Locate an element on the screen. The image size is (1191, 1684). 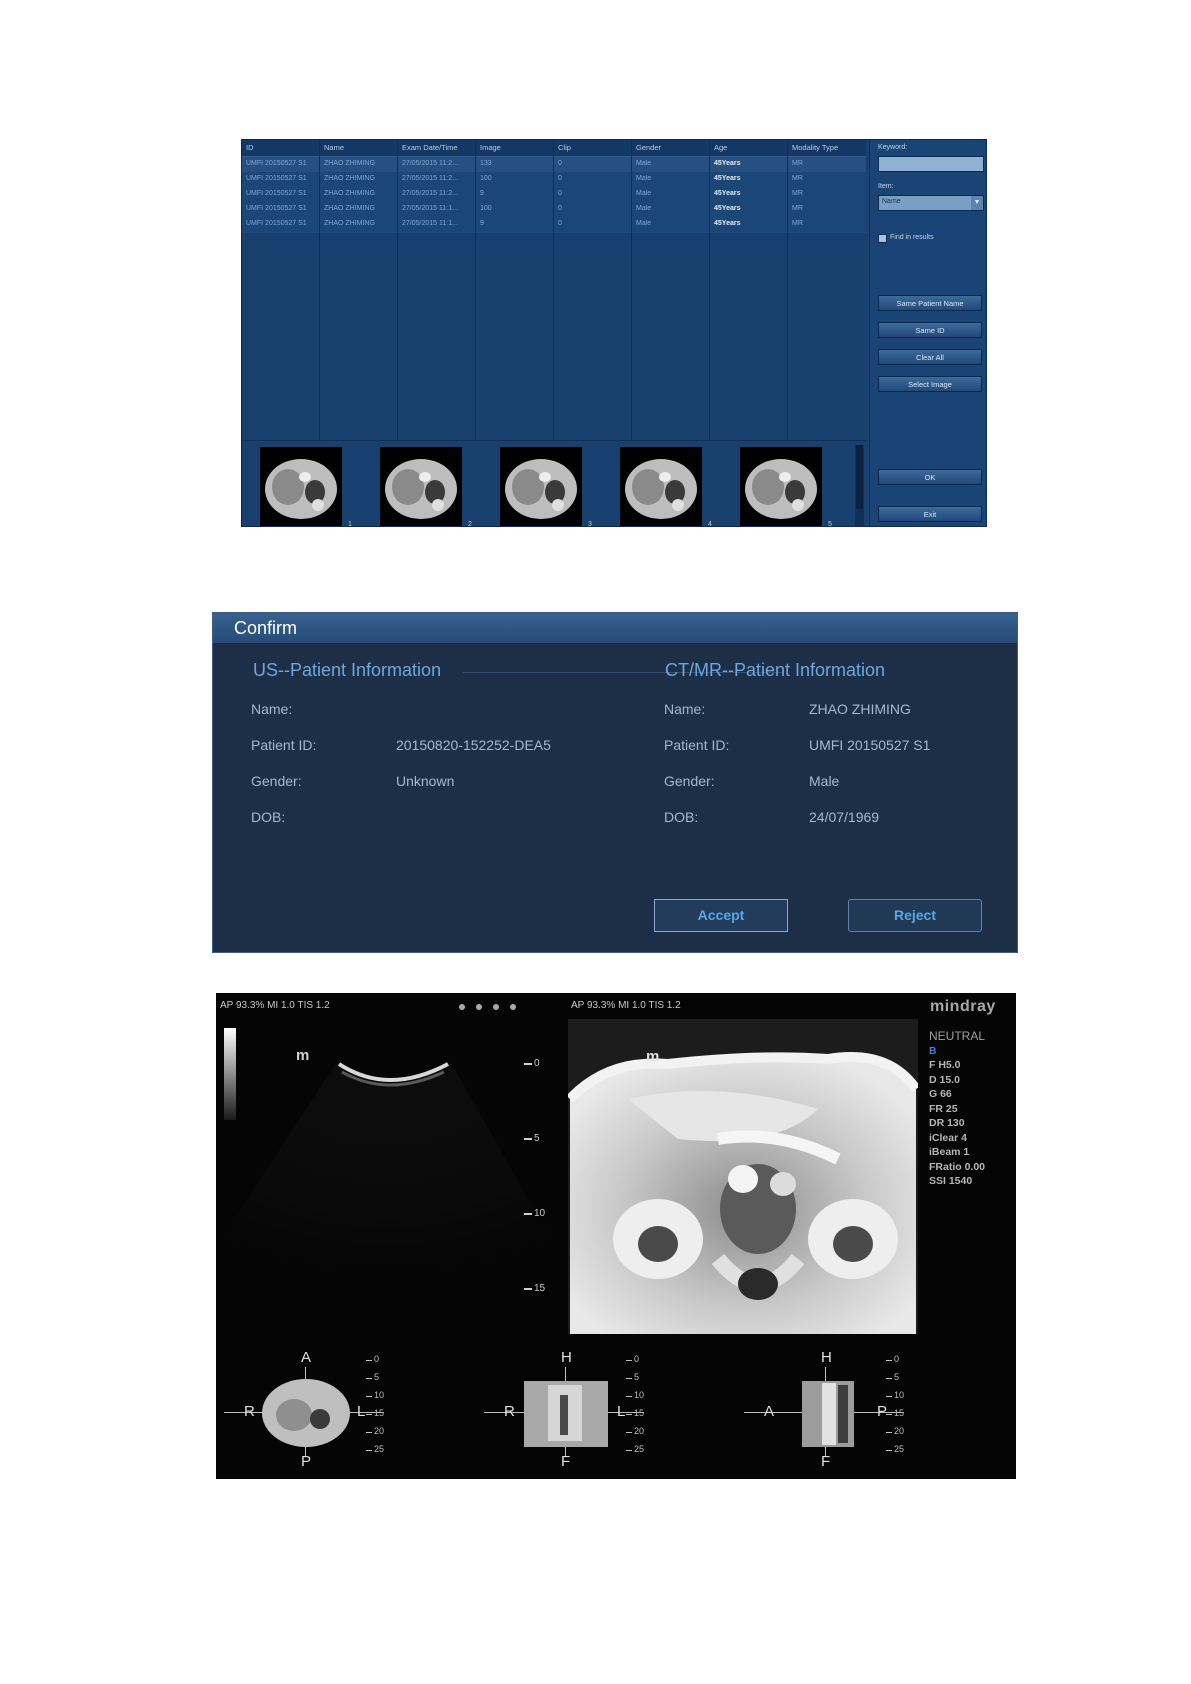
mode-label: B is located at coordinates (933, 1050).